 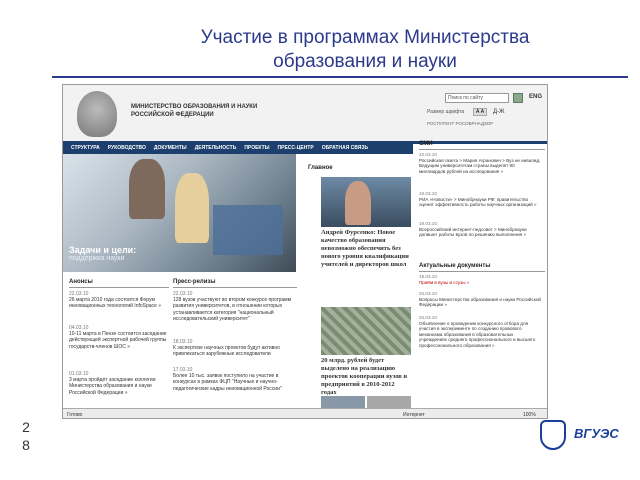 What do you see at coordinates (97, 114) in the screenshot?
I see `coat-of-arms-icon` at bounding box center [97, 114].